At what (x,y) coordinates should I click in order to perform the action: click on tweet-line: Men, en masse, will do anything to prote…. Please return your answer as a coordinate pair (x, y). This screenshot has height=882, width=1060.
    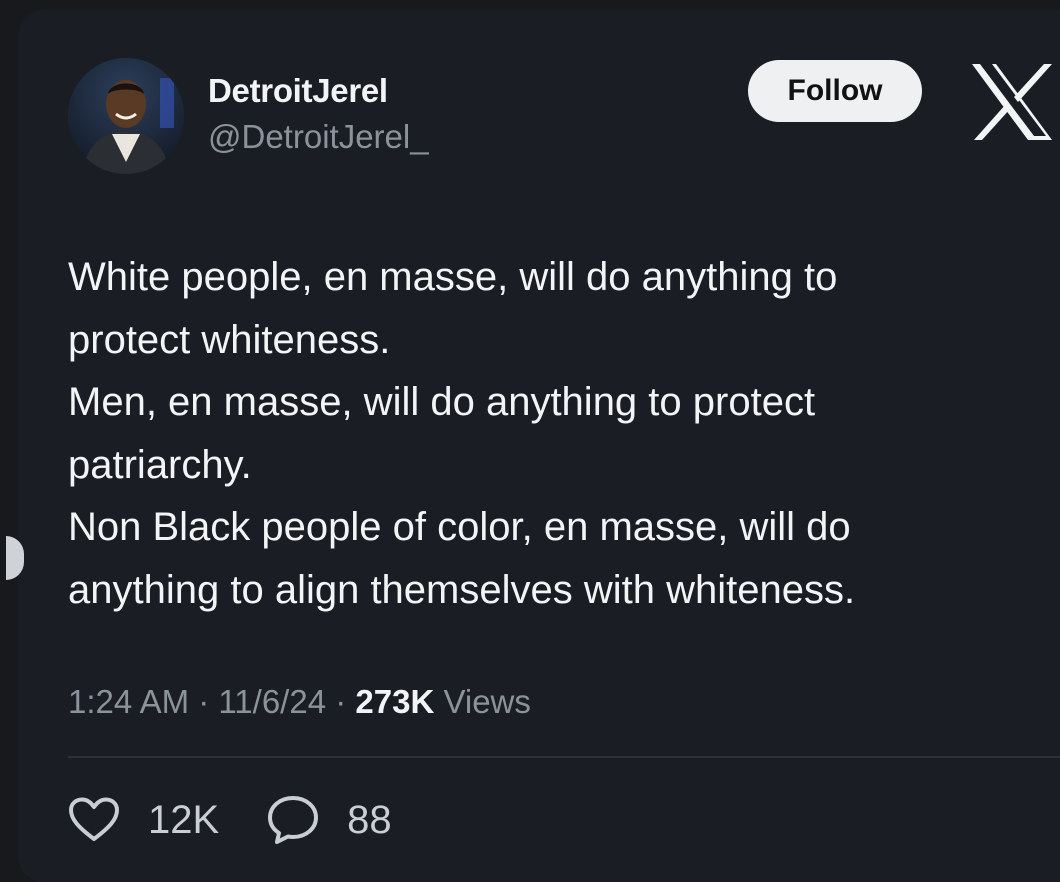
    Looking at the image, I should click on (442, 402).